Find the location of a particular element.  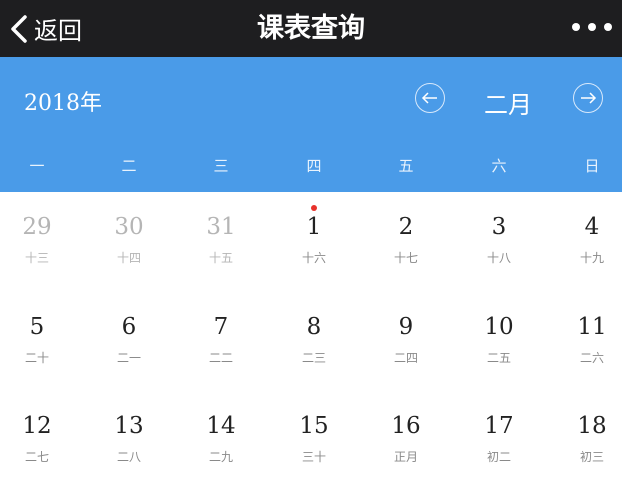

weekday-label: 四 is located at coordinates (314, 166).